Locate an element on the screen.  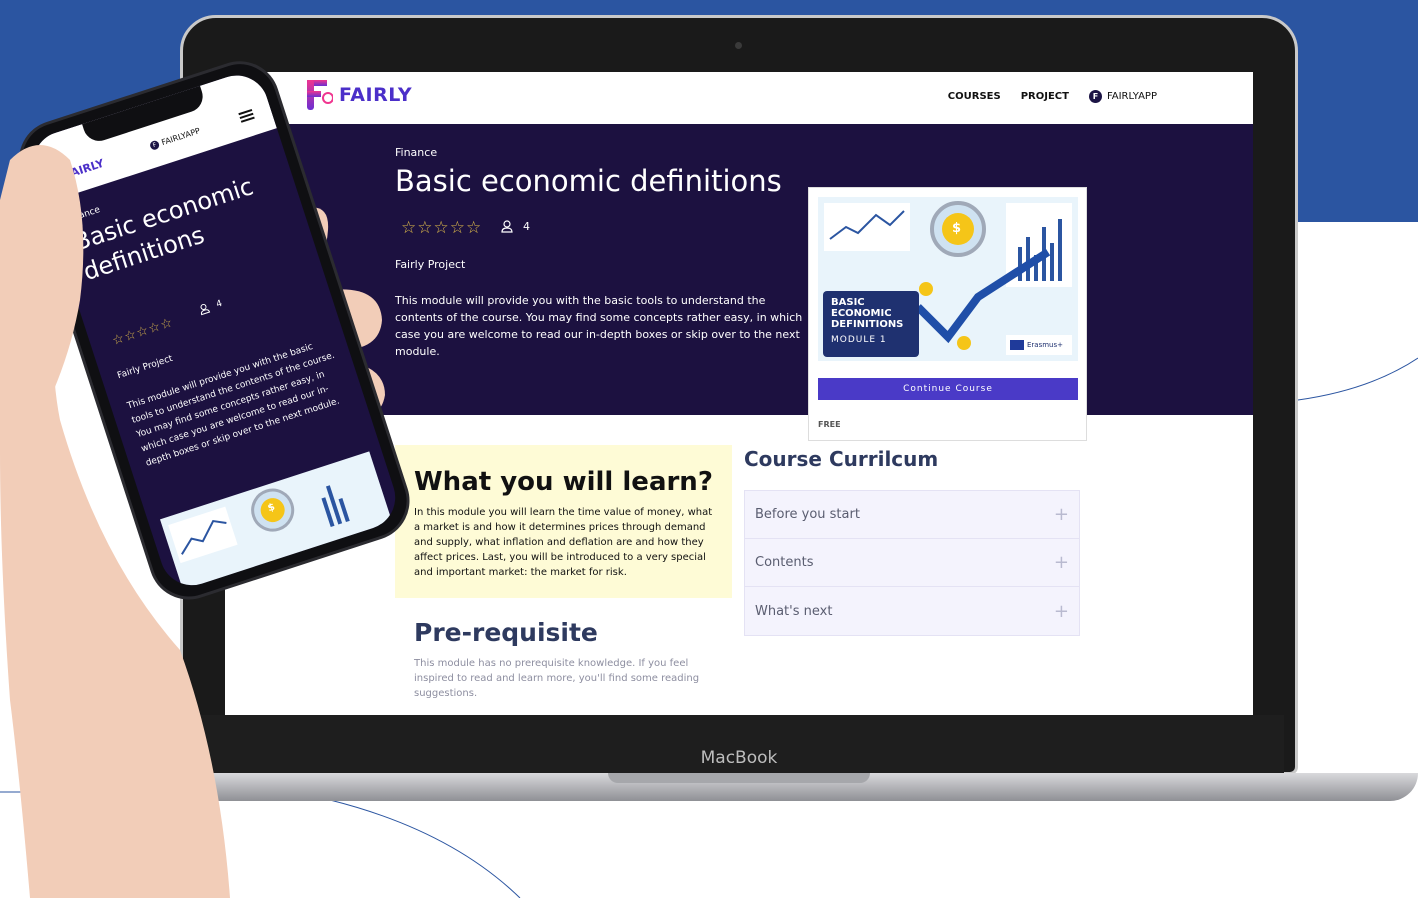
thumbnail-title: BASIC ECONOMIC DEFINITIONS MODULE 1 is located at coordinates (871, 324).